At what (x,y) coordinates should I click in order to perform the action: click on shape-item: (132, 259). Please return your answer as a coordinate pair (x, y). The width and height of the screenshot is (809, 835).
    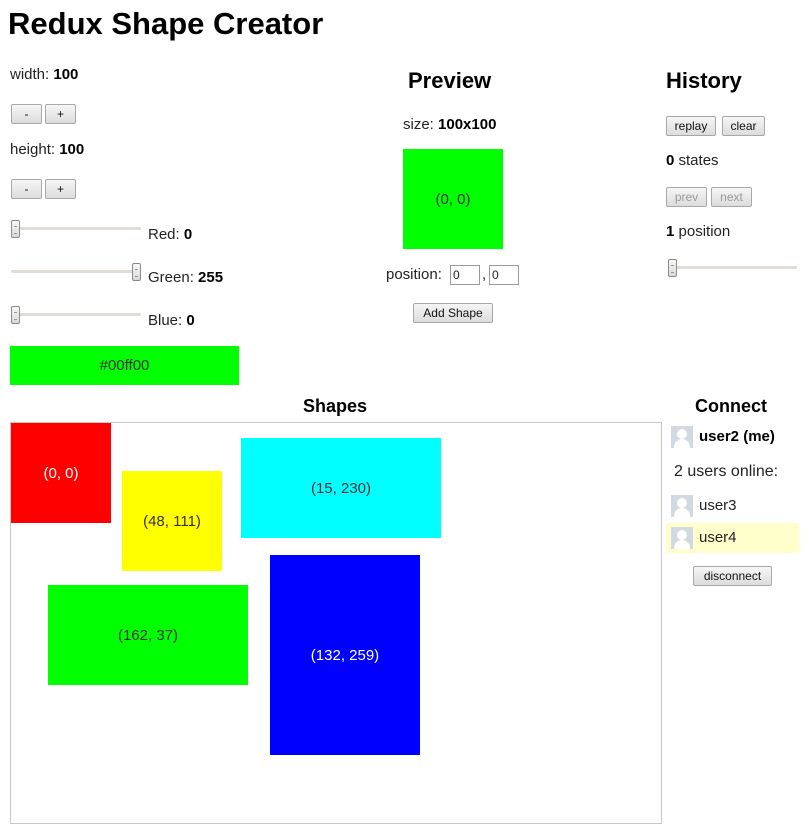
    Looking at the image, I should click on (345, 655).